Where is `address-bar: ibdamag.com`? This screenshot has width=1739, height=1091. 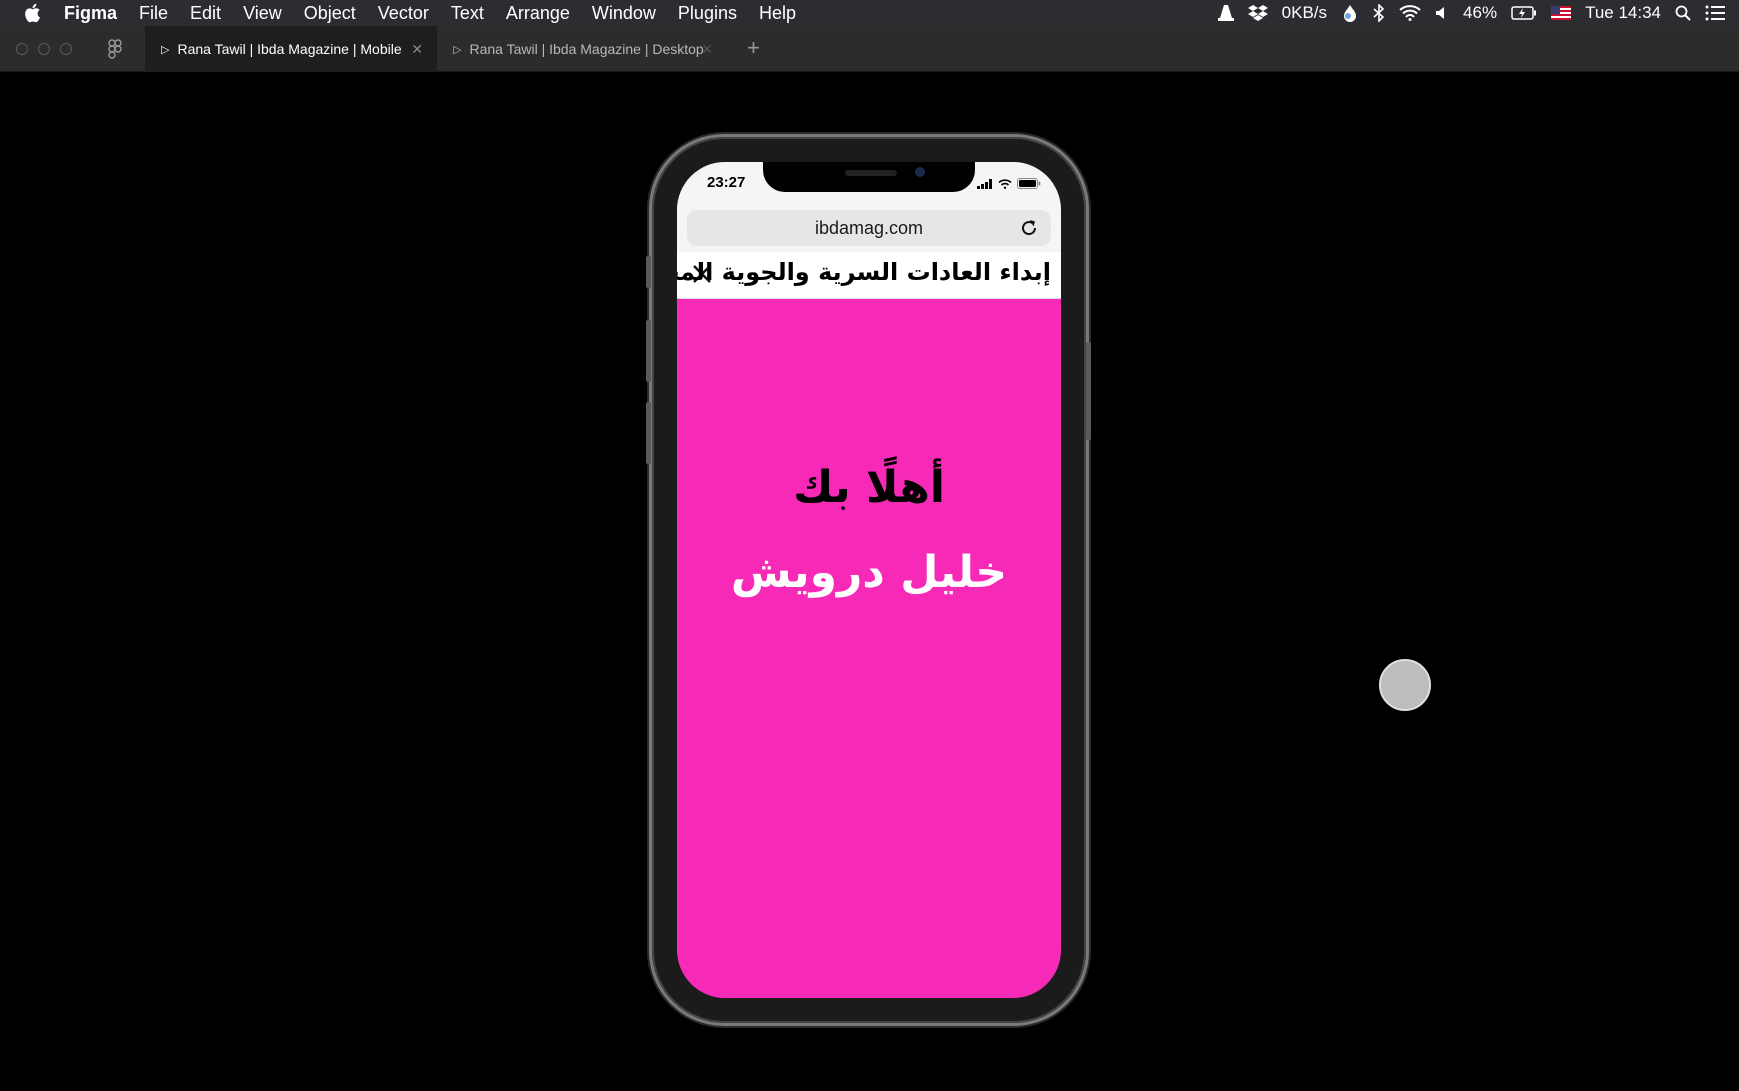 address-bar: ibdamag.com is located at coordinates (869, 228).